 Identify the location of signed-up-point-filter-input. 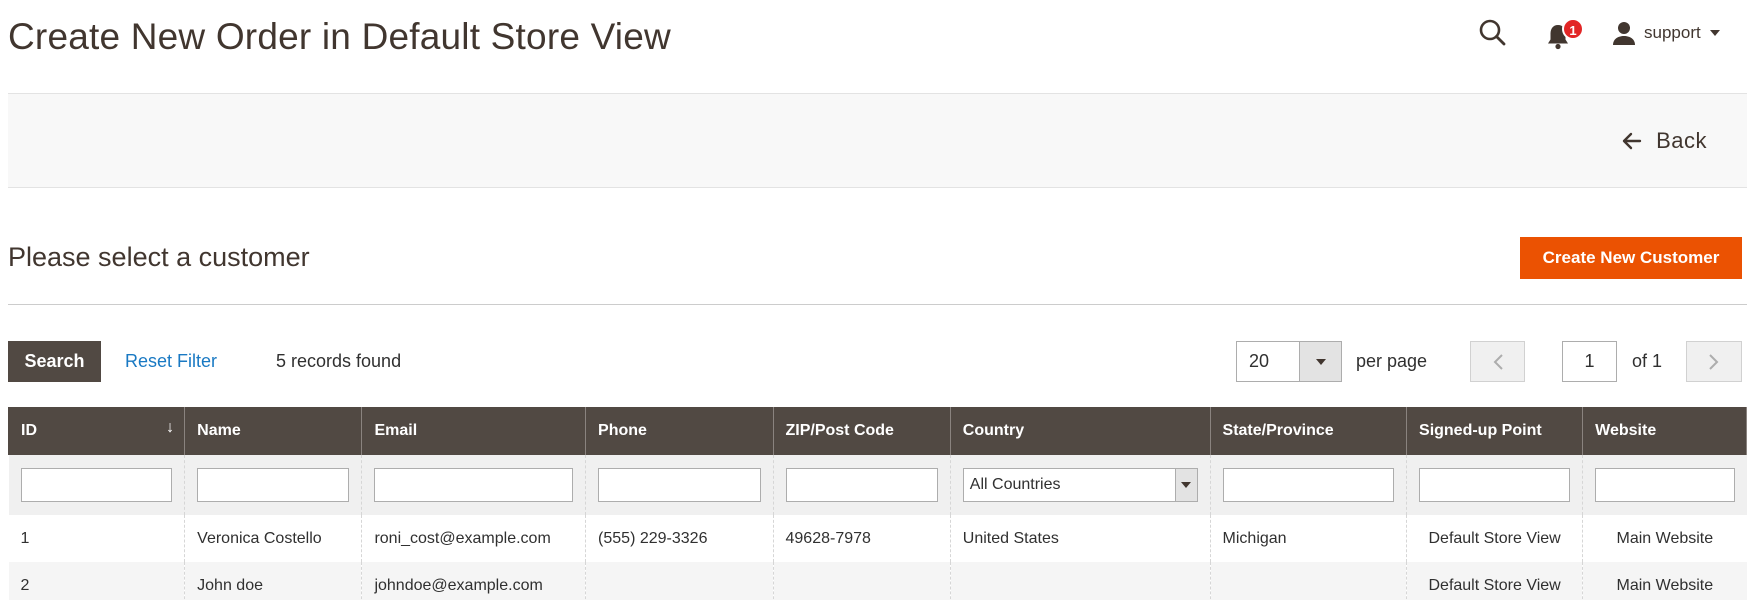
(1495, 485).